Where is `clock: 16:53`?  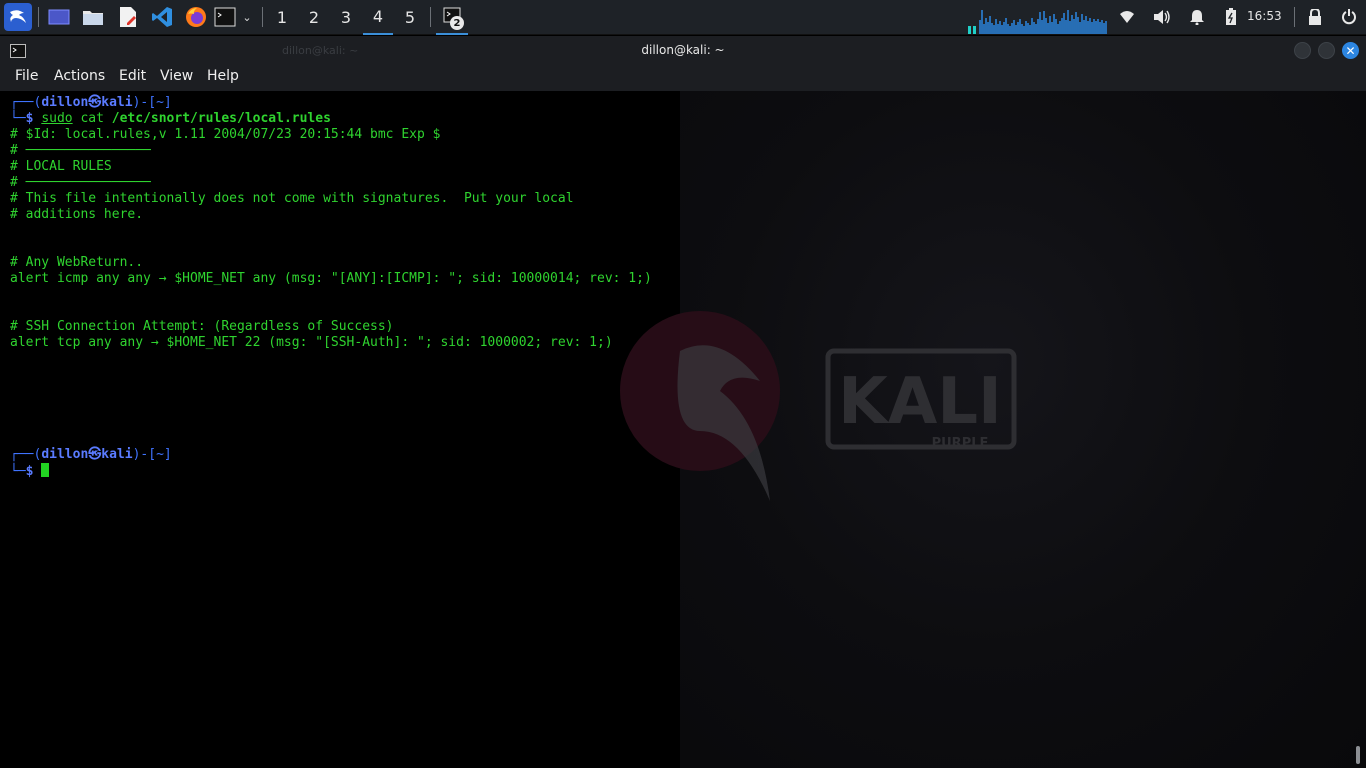 clock: 16:53 is located at coordinates (1264, 16).